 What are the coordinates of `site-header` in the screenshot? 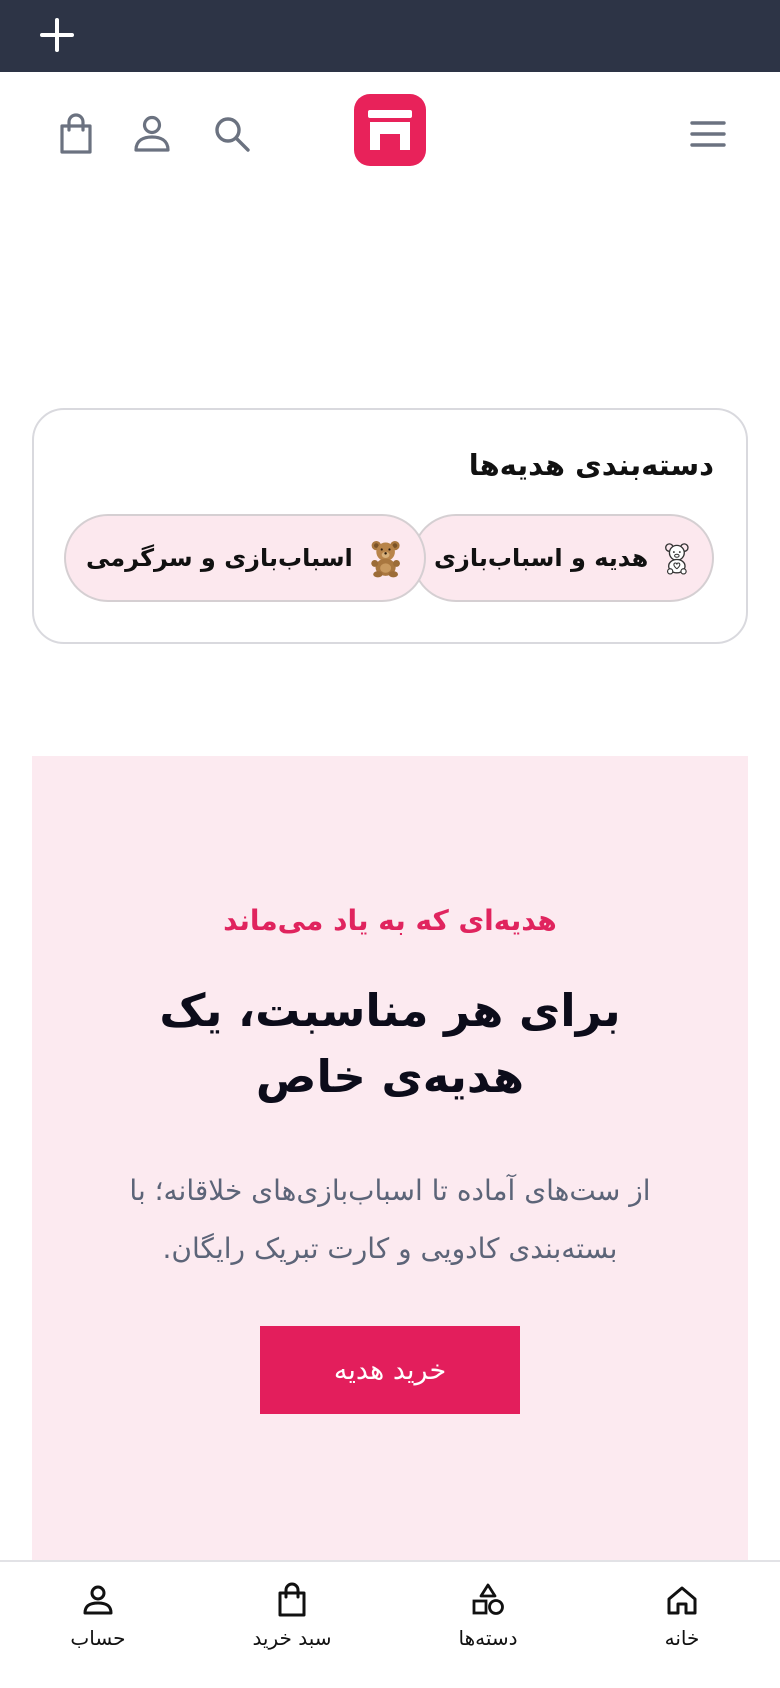 It's located at (390, 137).